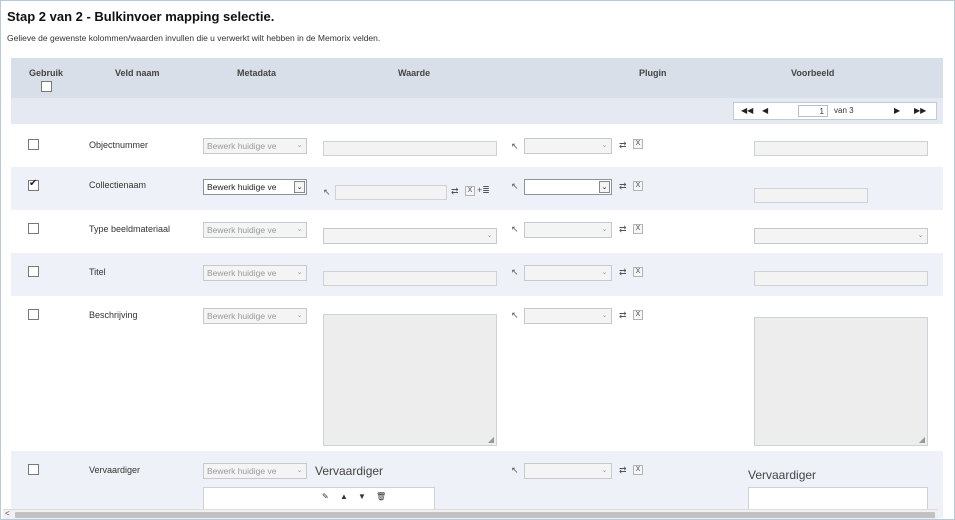 The height and width of the screenshot is (520, 955). Describe the element at coordinates (897, 110) in the screenshot. I see `next-page-icon: ▶` at that location.